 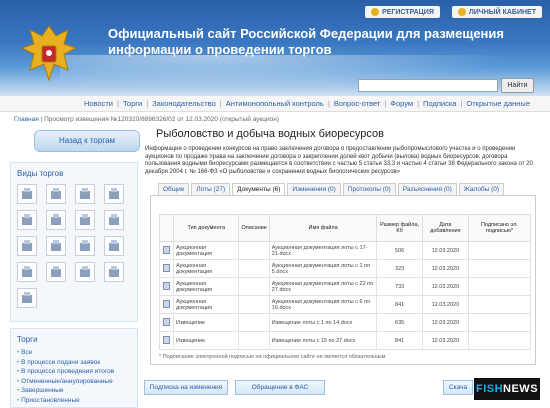 I want to click on nav-item-law: Законодательство, so click(x=184, y=103).